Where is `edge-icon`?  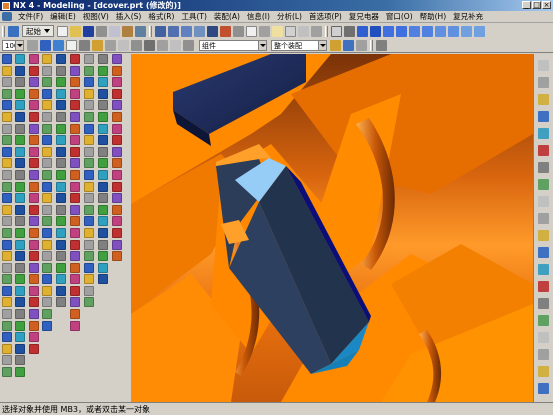
edge-icon is located at coordinates (110, 45).